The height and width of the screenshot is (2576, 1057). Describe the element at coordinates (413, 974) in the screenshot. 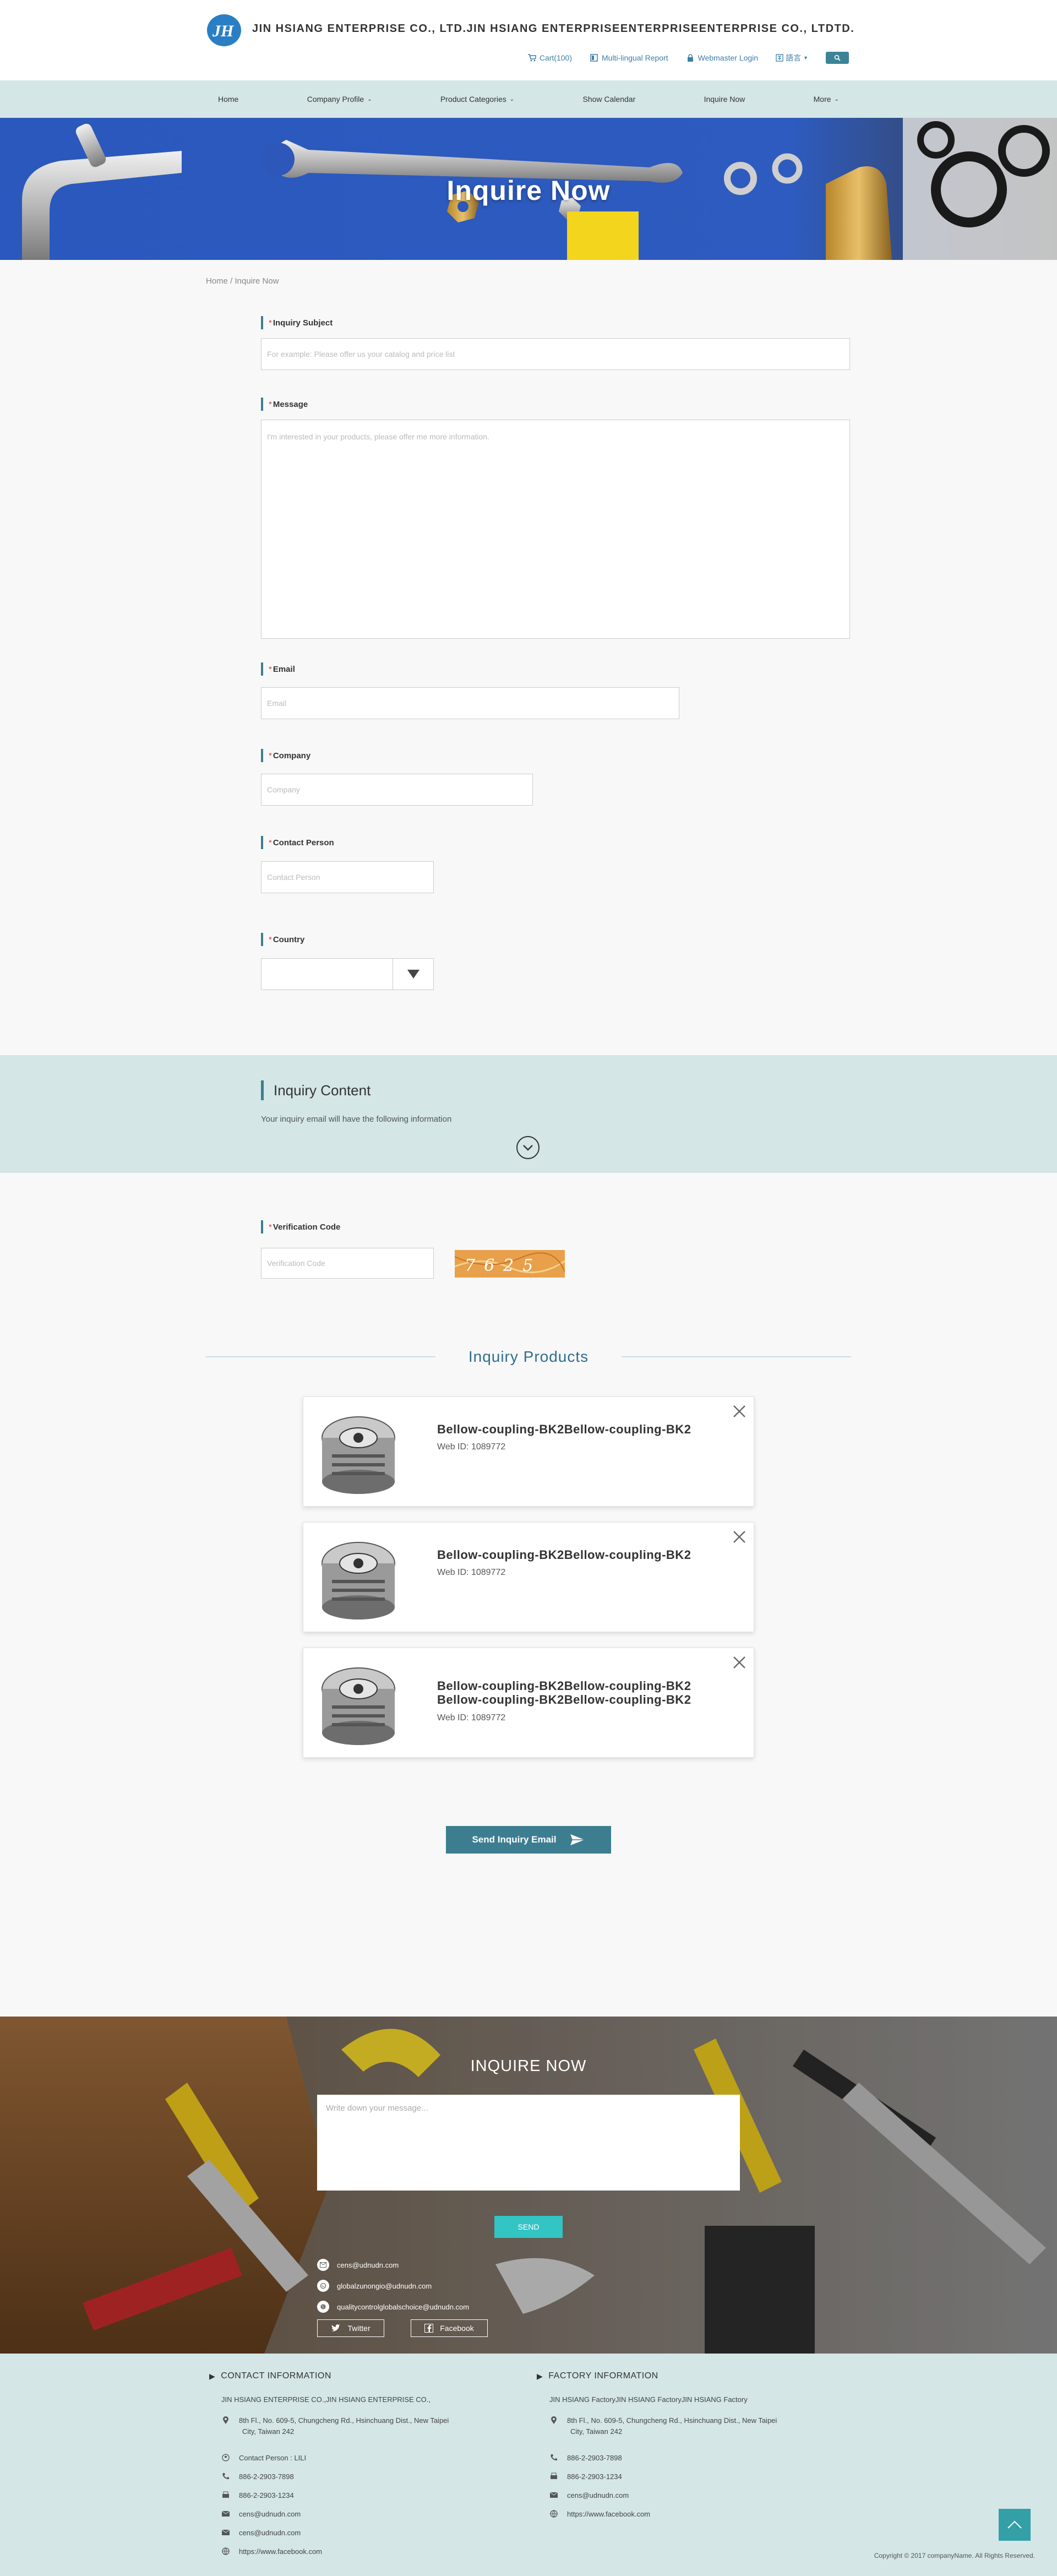

I see `select-arrow` at that location.